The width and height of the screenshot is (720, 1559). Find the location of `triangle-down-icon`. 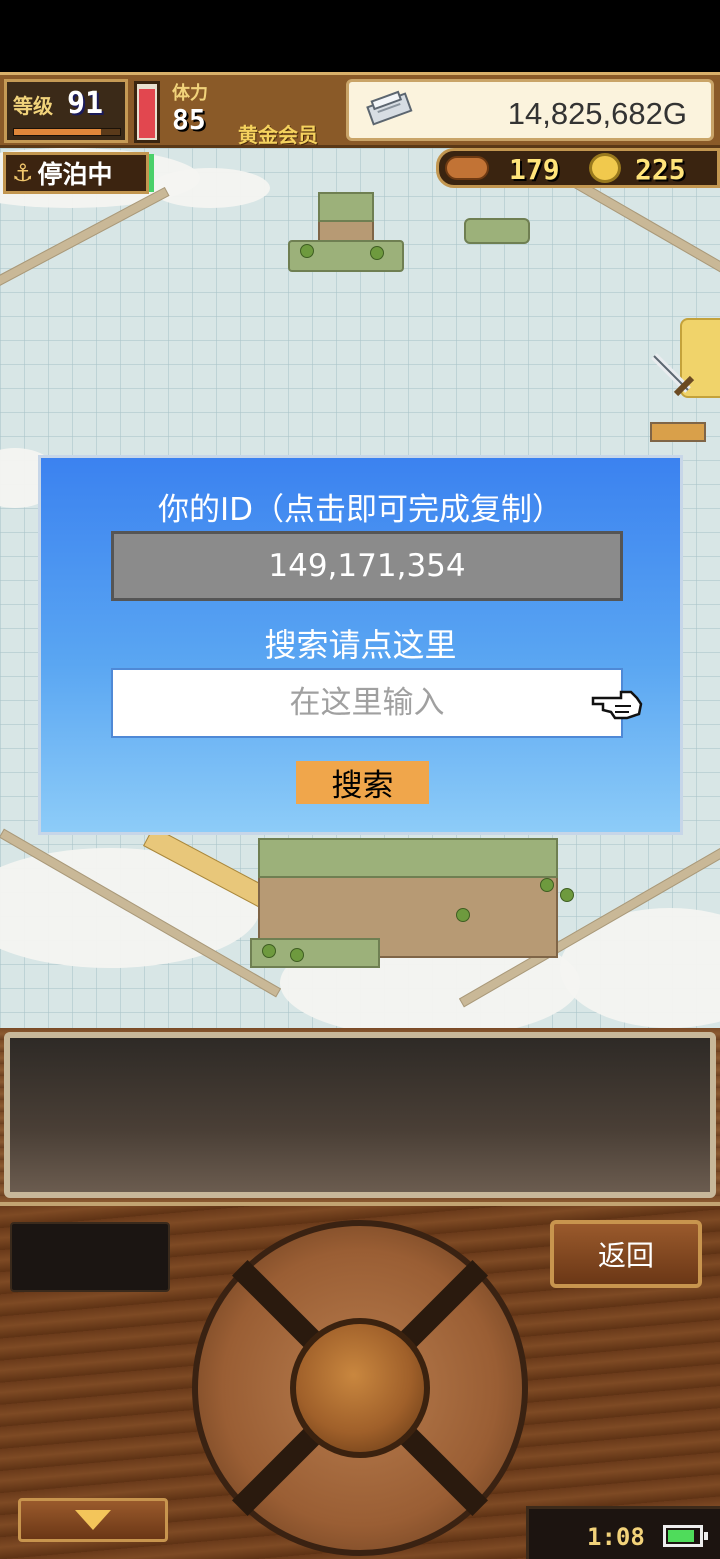

triangle-down-icon is located at coordinates (93, 1520).